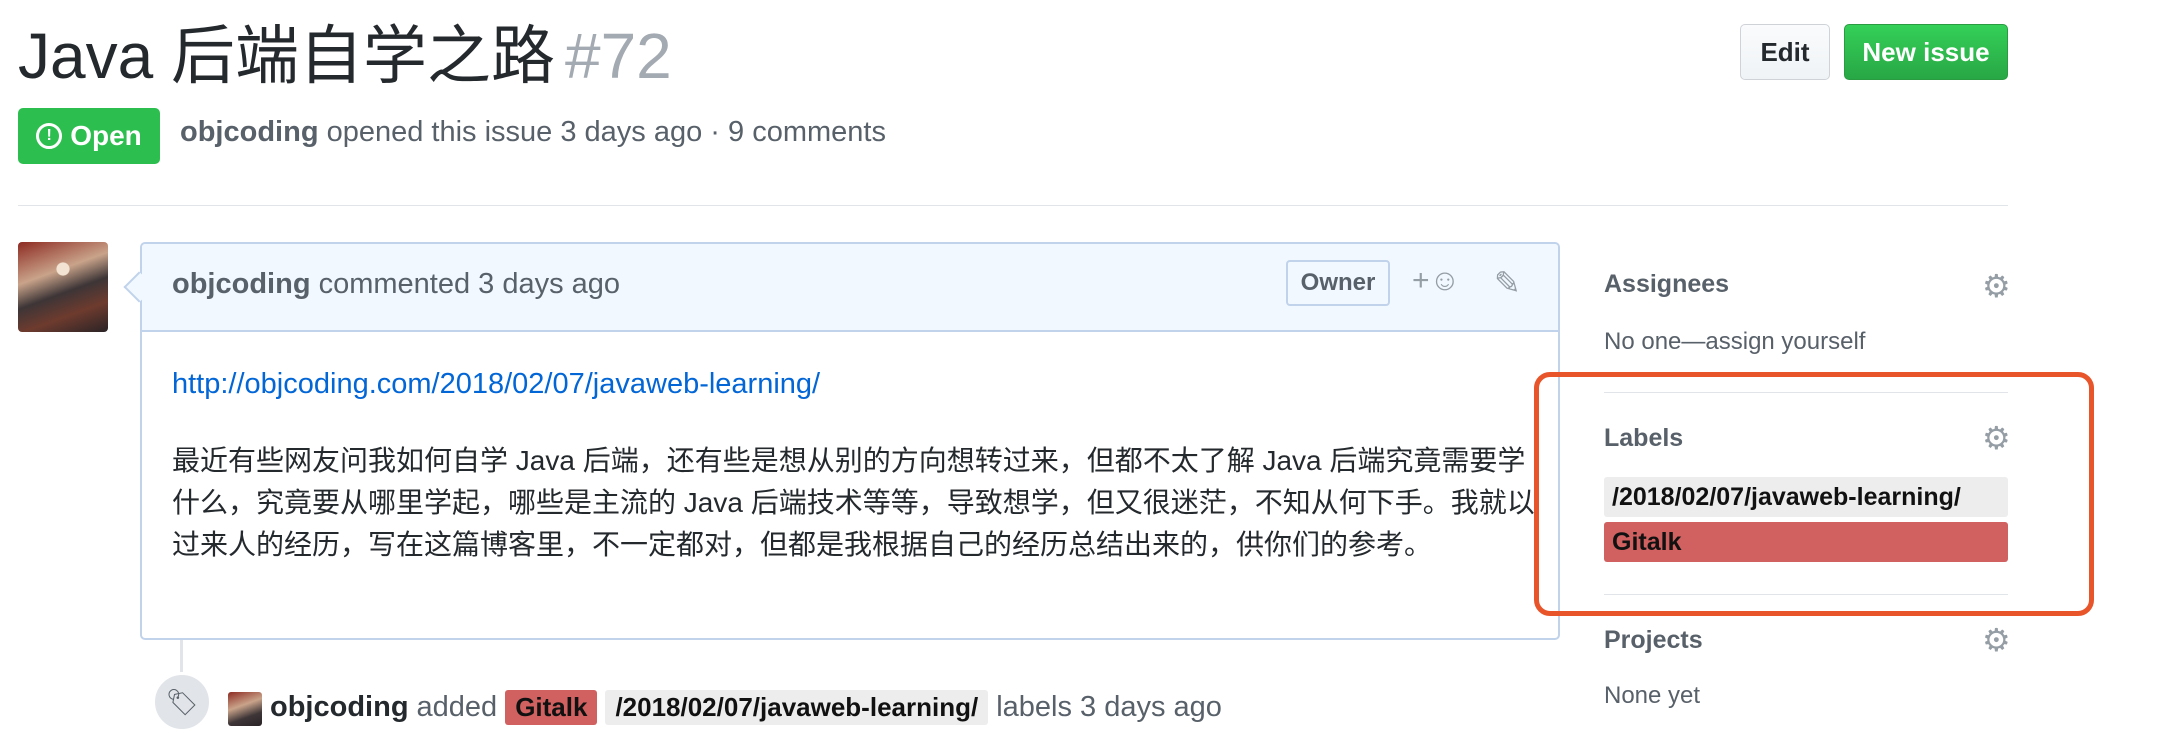  Describe the element at coordinates (1507, 283) in the screenshot. I see `pencil-icon: ✎` at that location.